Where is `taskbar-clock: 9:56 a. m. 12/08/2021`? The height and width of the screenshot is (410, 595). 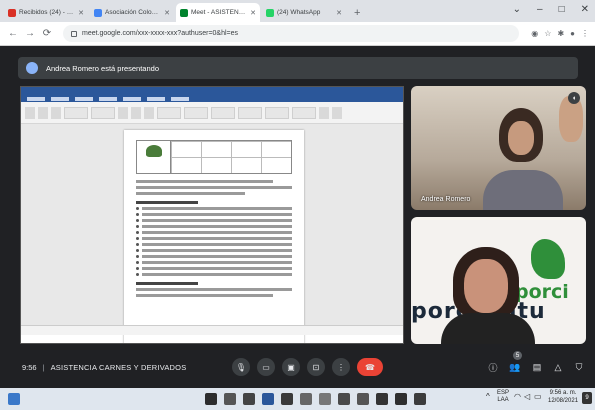 taskbar-clock: 9:56 a. m. 12/08/2021 is located at coordinates (563, 397).